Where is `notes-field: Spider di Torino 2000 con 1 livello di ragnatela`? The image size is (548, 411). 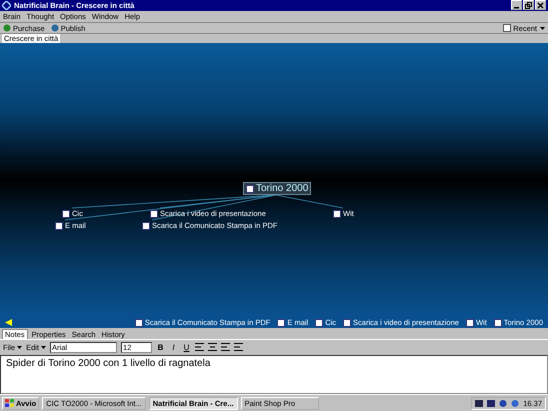 notes-field: Spider di Torino 2000 con 1 livello di ragnatela is located at coordinates (274, 374).